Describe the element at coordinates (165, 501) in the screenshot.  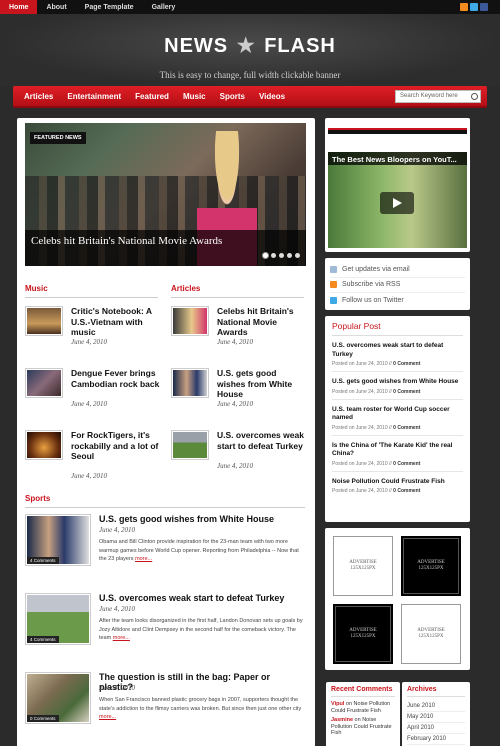
I see `sports-title: Sports` at that location.